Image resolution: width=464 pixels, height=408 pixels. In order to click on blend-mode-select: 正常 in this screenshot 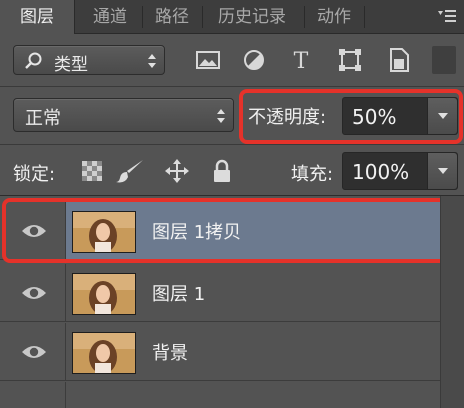, I will do `click(123, 115)`.